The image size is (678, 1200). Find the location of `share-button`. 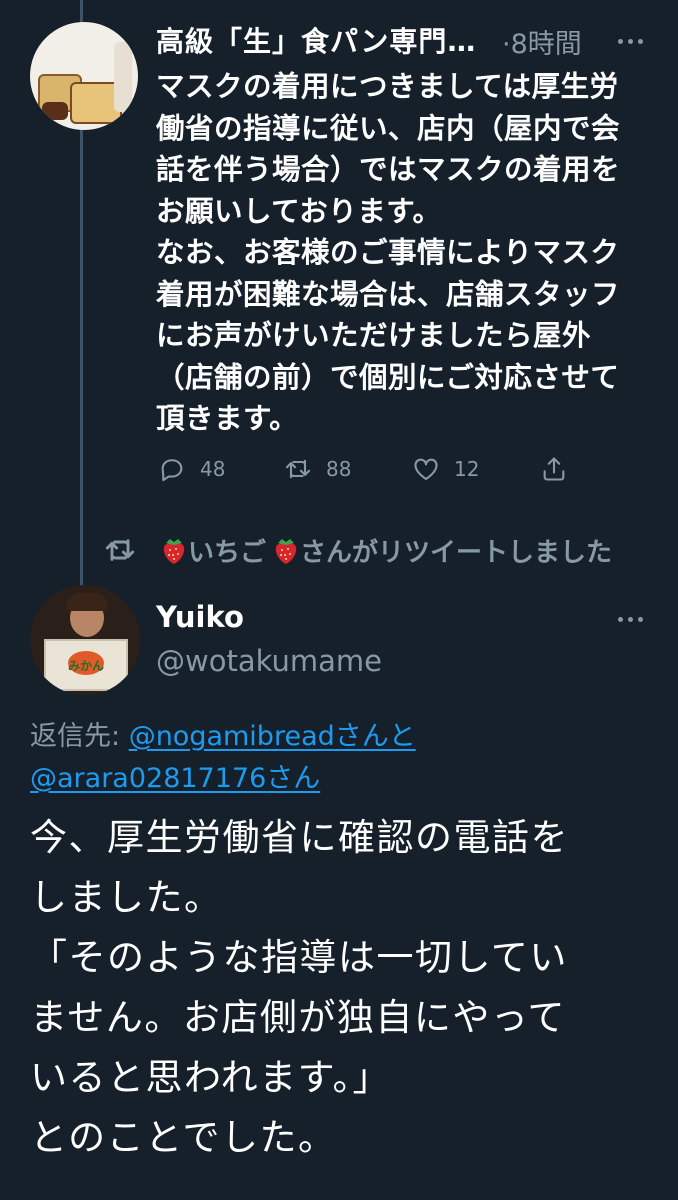

share-button is located at coordinates (554, 469).